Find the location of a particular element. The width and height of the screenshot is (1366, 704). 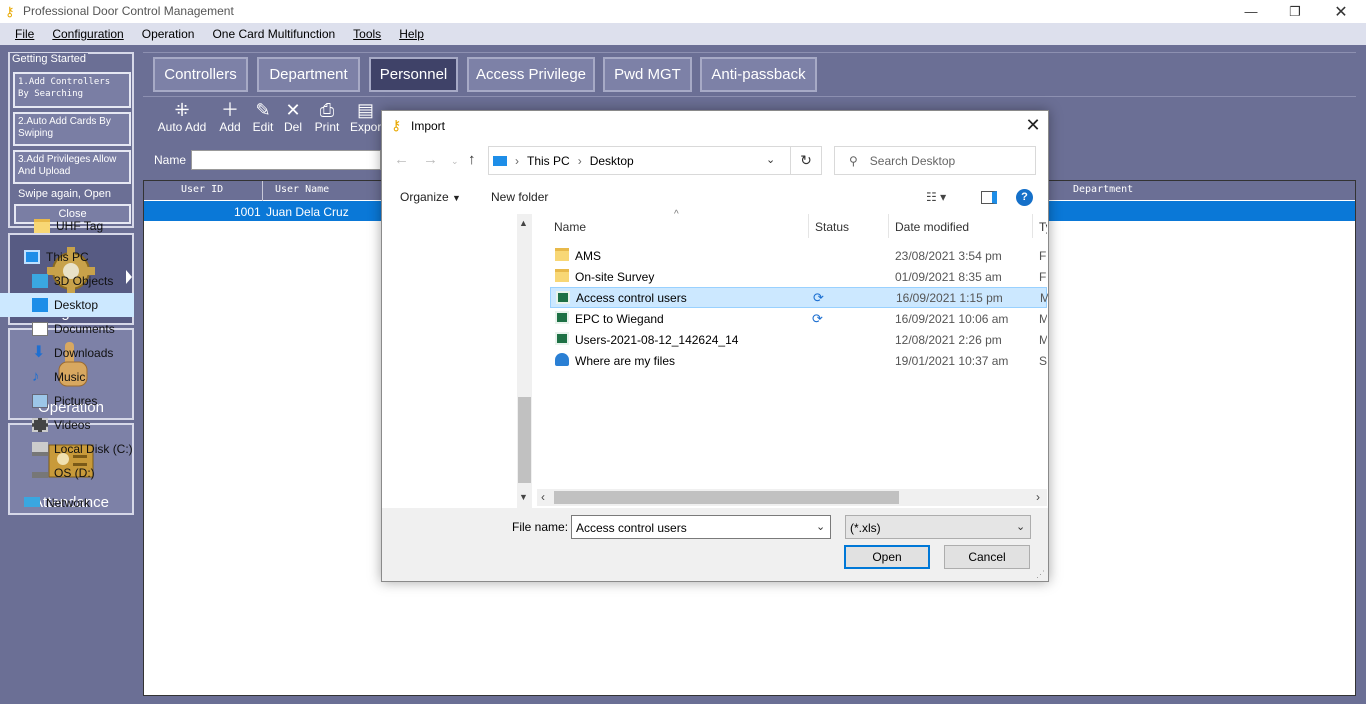

tree-item-desktop: Desktop is located at coordinates (67, 305).